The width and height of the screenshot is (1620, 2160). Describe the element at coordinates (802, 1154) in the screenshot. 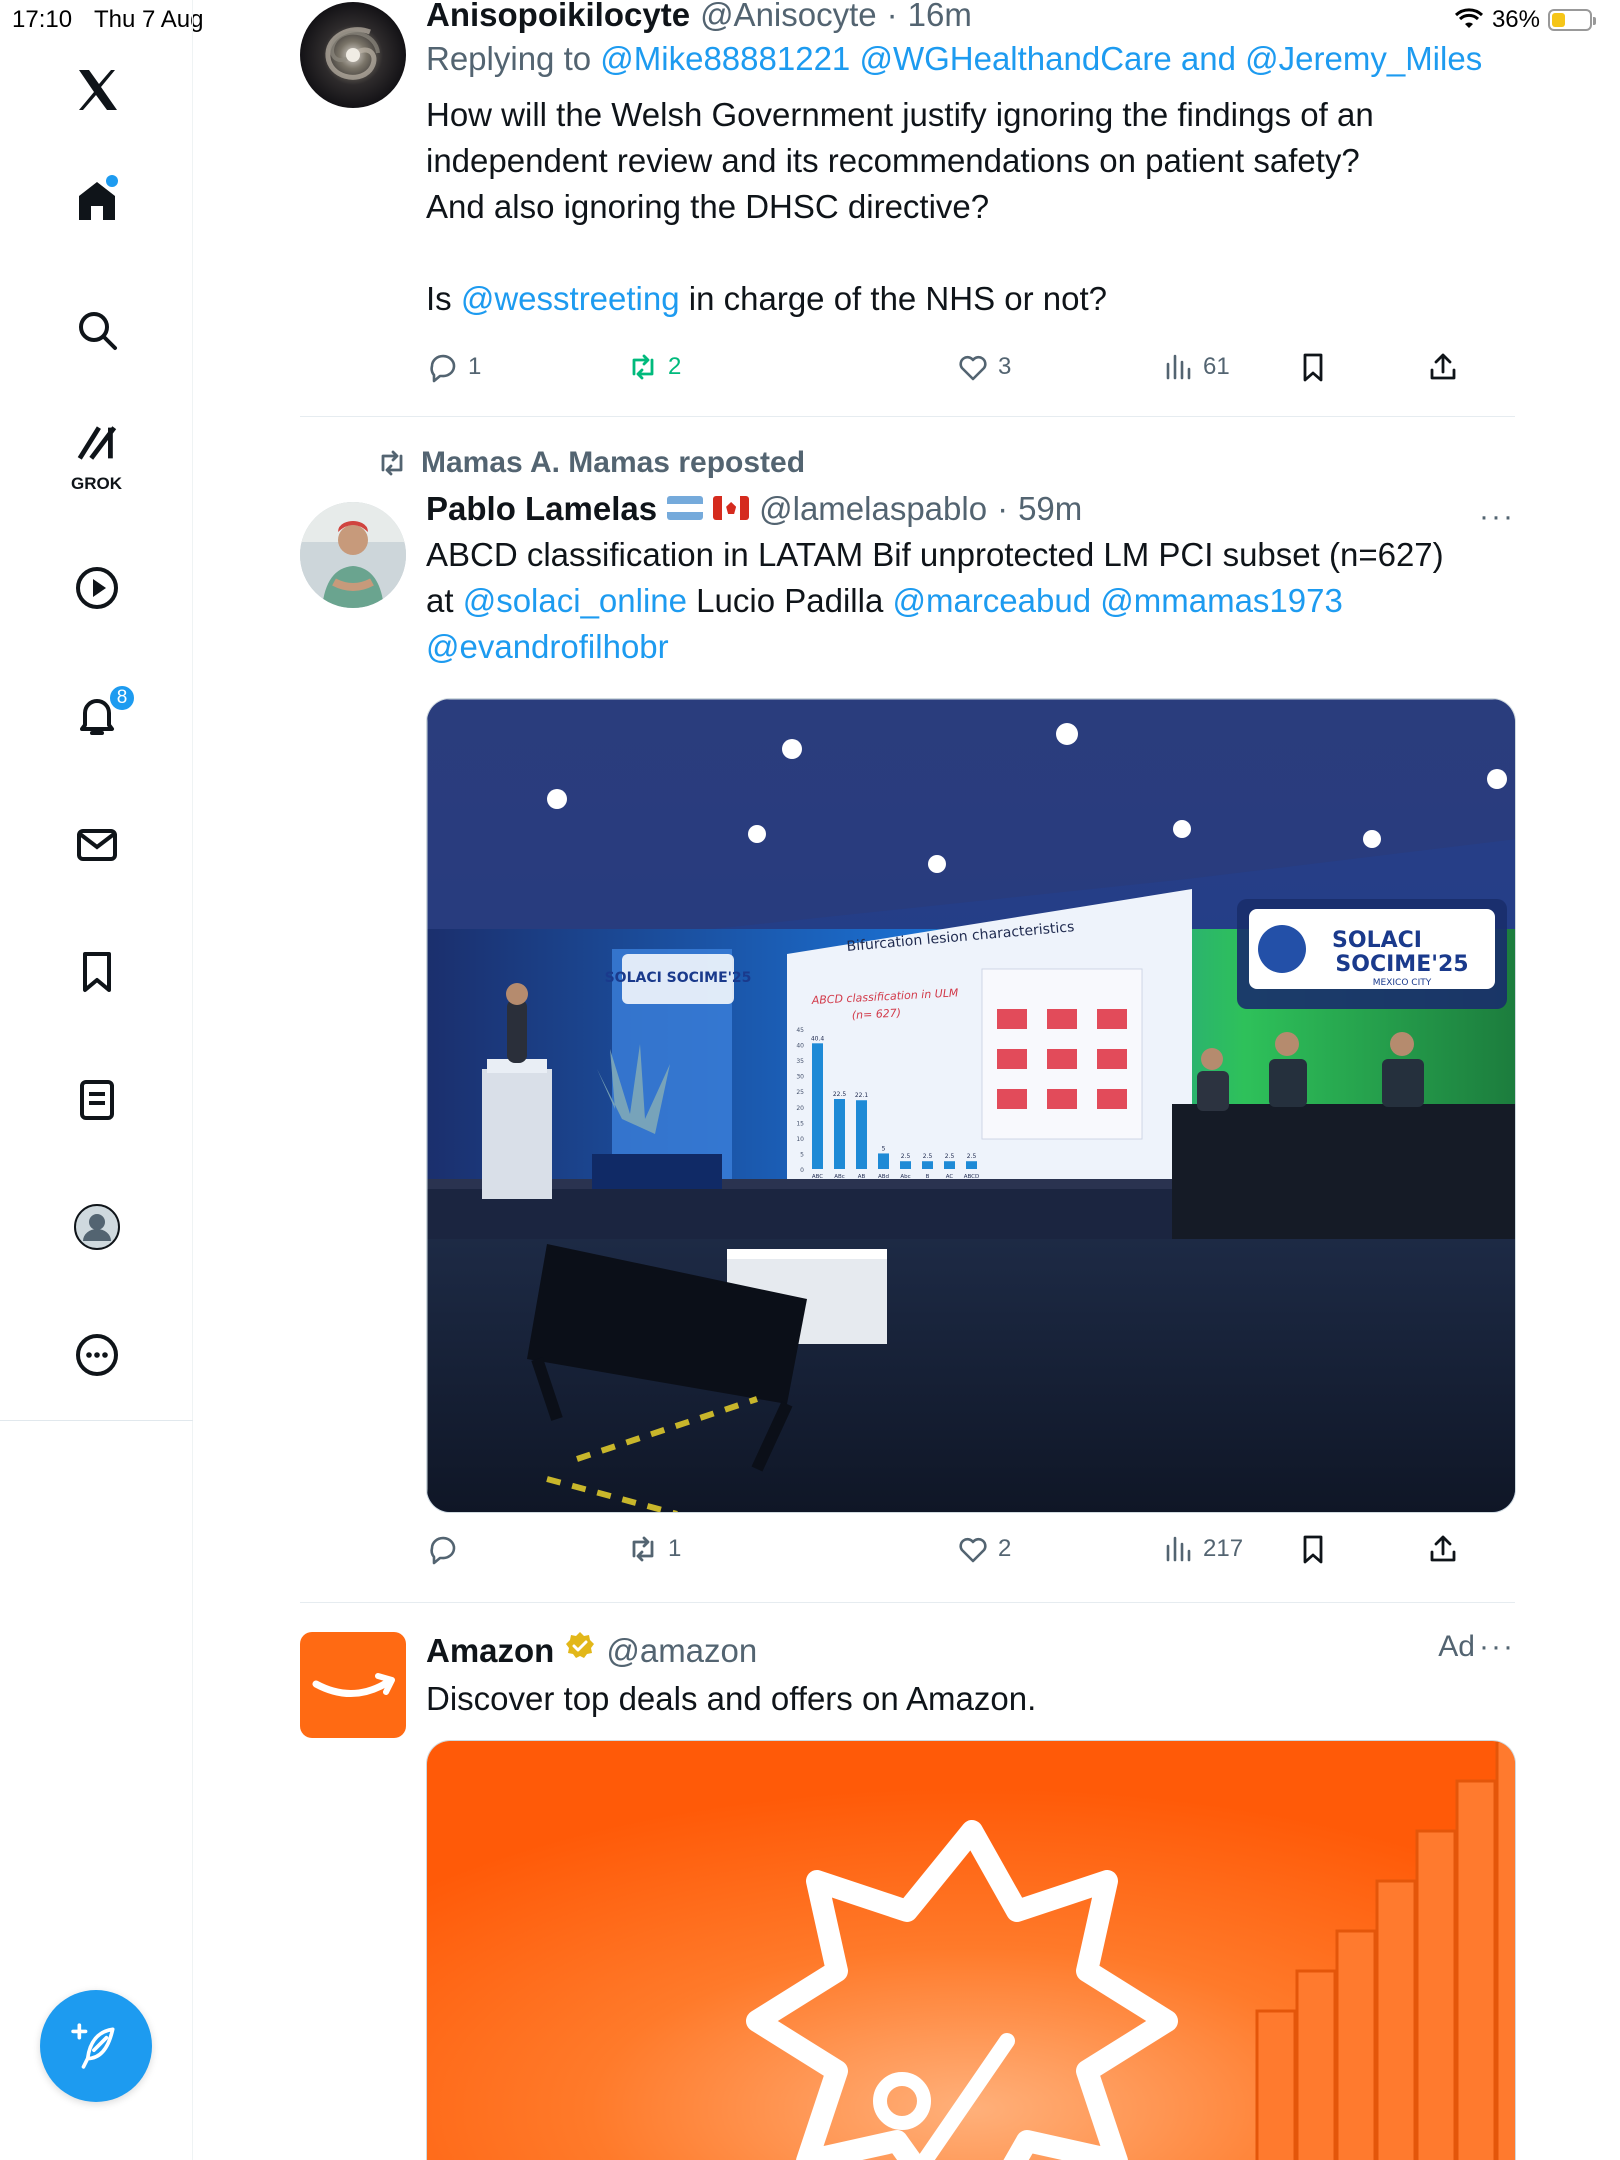

I see `y-tick-label: 5` at that location.